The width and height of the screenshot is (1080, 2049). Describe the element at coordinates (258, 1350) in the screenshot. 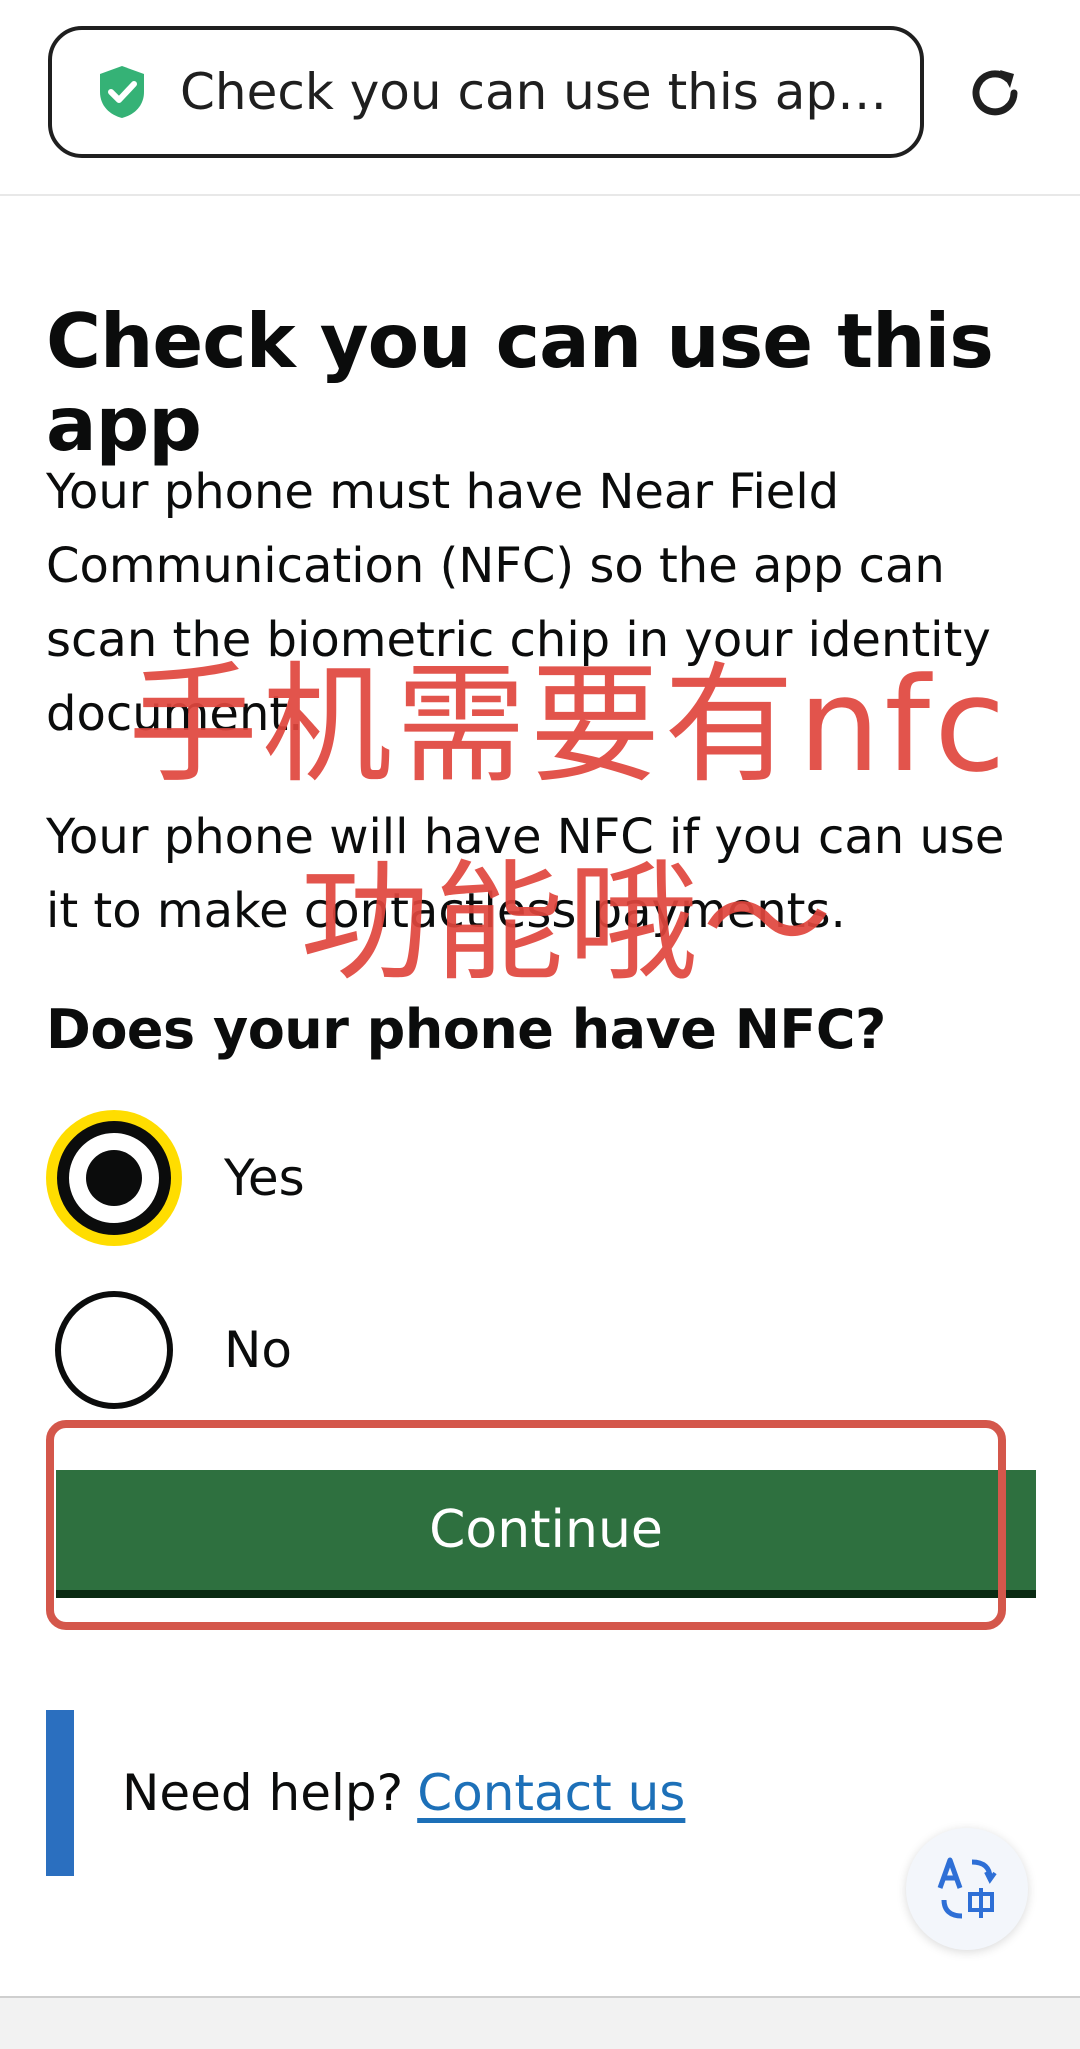

I see `radio-label-no: No` at that location.